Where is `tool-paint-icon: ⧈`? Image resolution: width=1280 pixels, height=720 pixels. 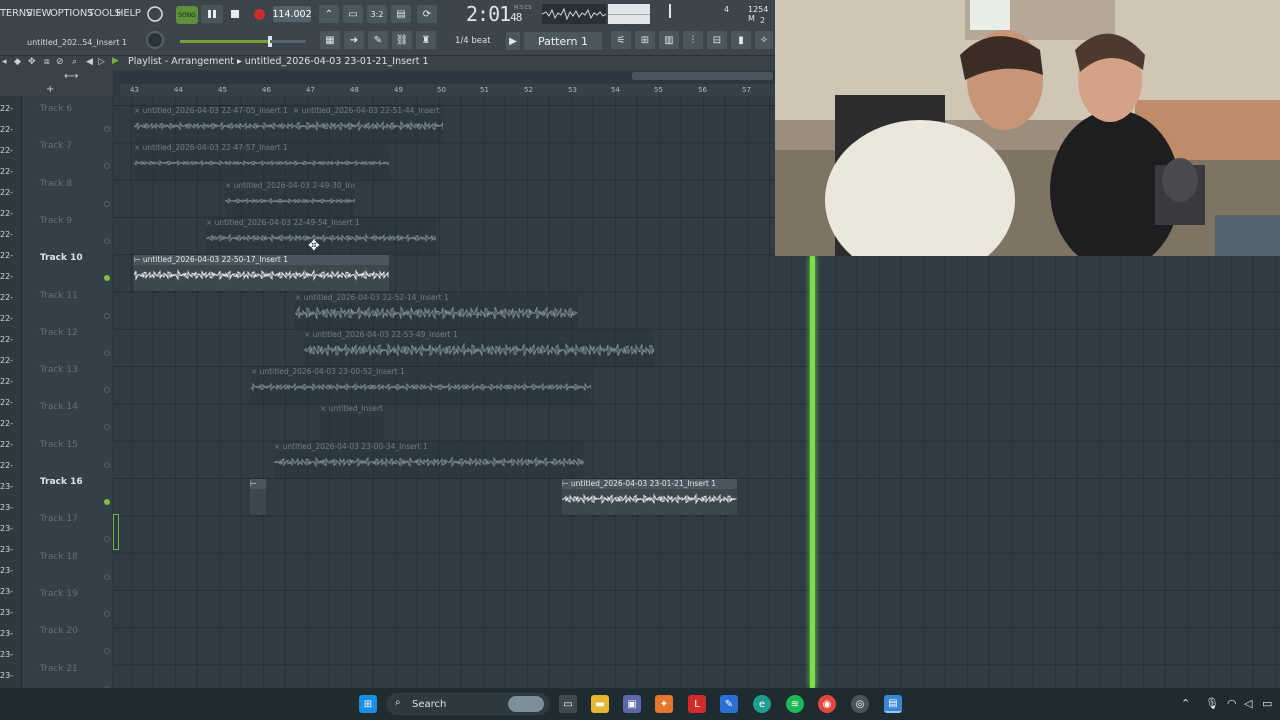
tool-paint-icon: ⧈ is located at coordinates (47, 62).